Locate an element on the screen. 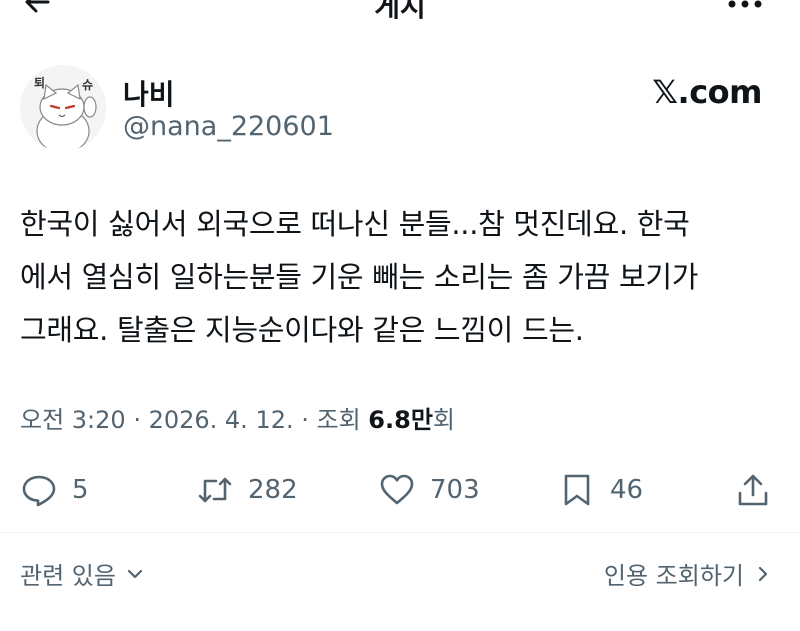 The height and width of the screenshot is (631, 800). view-quotes-label: 인용 조회하기 is located at coordinates (673, 576).